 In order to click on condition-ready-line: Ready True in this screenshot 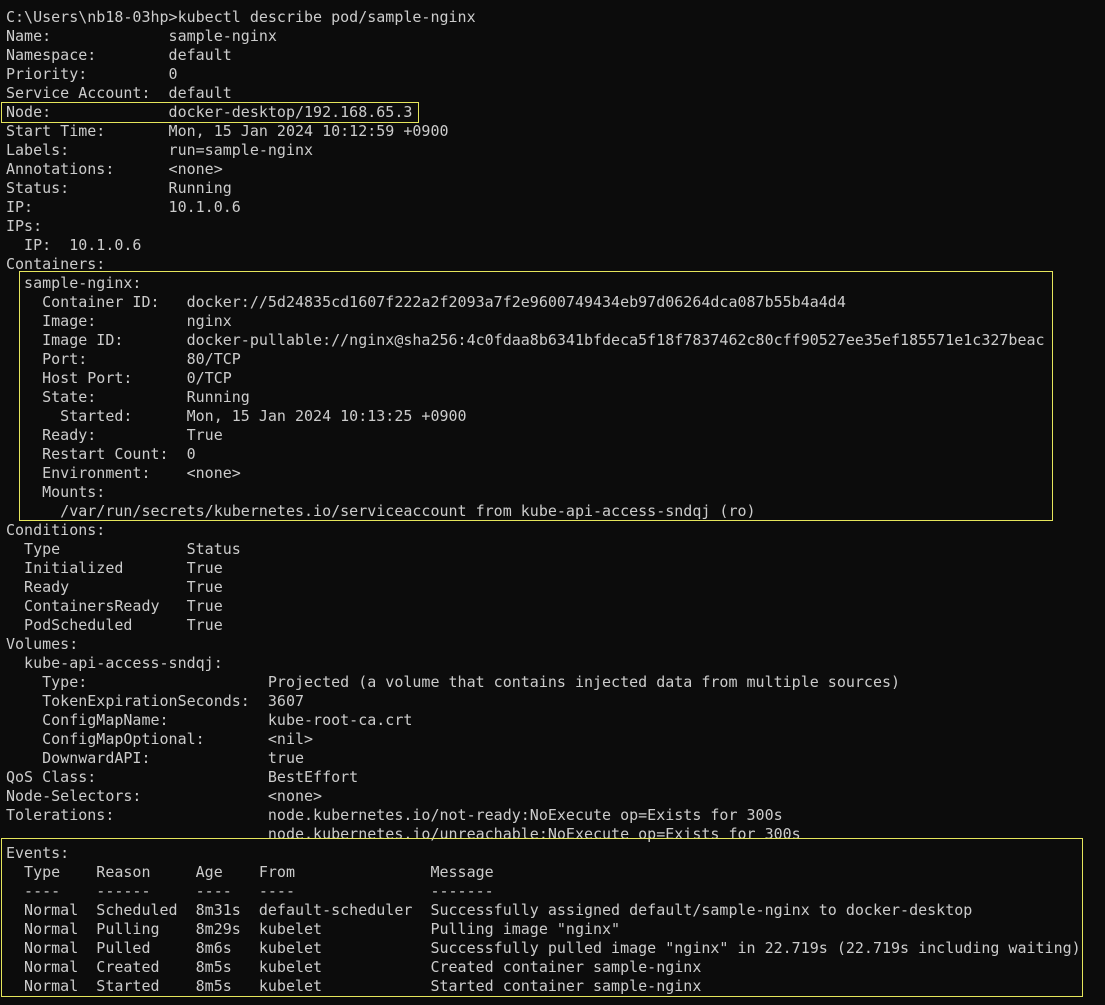, I will do `click(114, 587)`.